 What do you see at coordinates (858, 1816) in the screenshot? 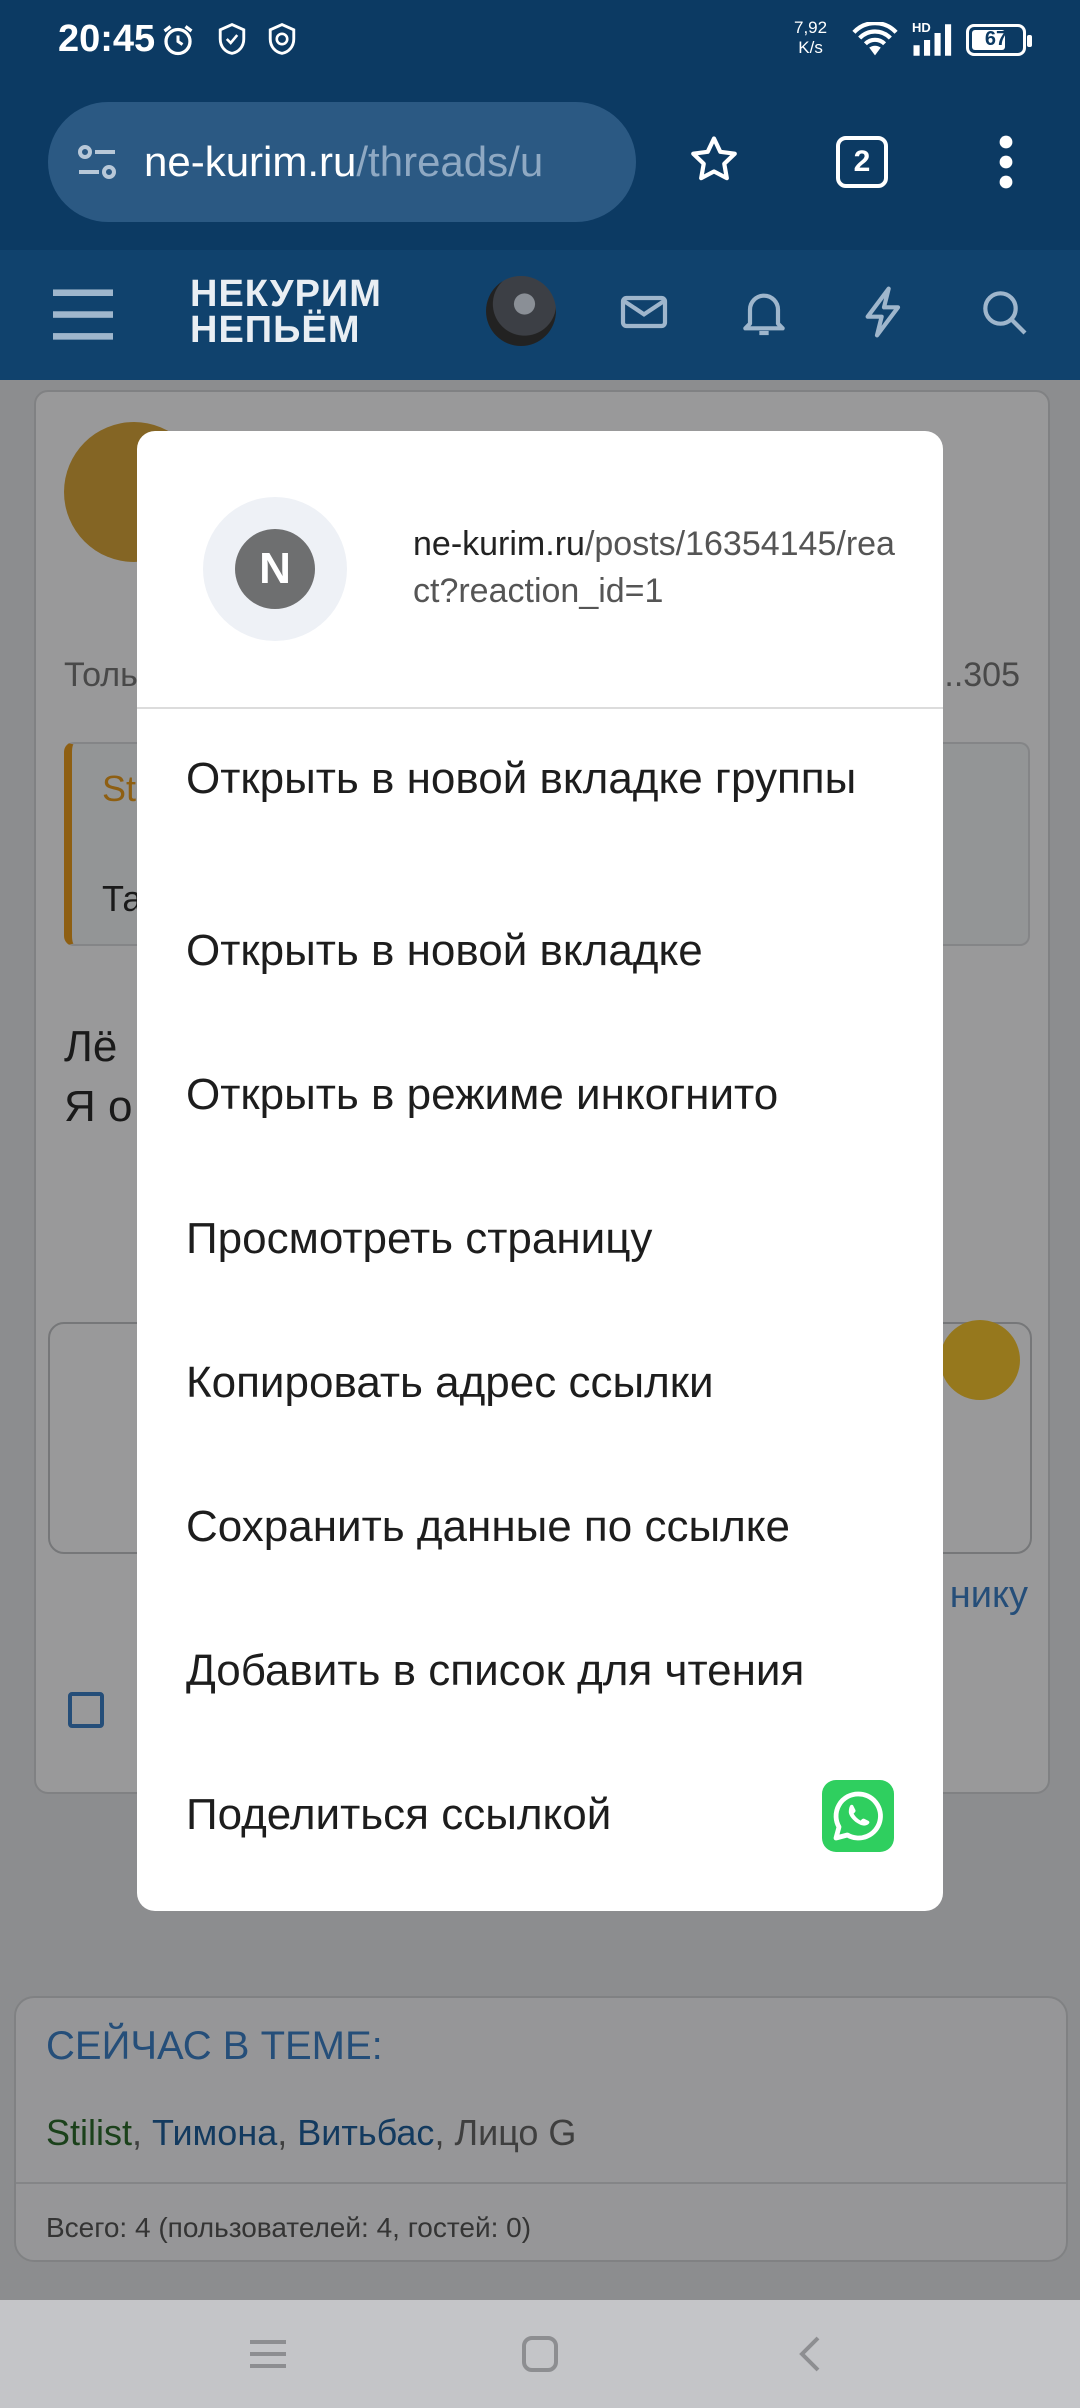
I see `whatsapp-icon` at bounding box center [858, 1816].